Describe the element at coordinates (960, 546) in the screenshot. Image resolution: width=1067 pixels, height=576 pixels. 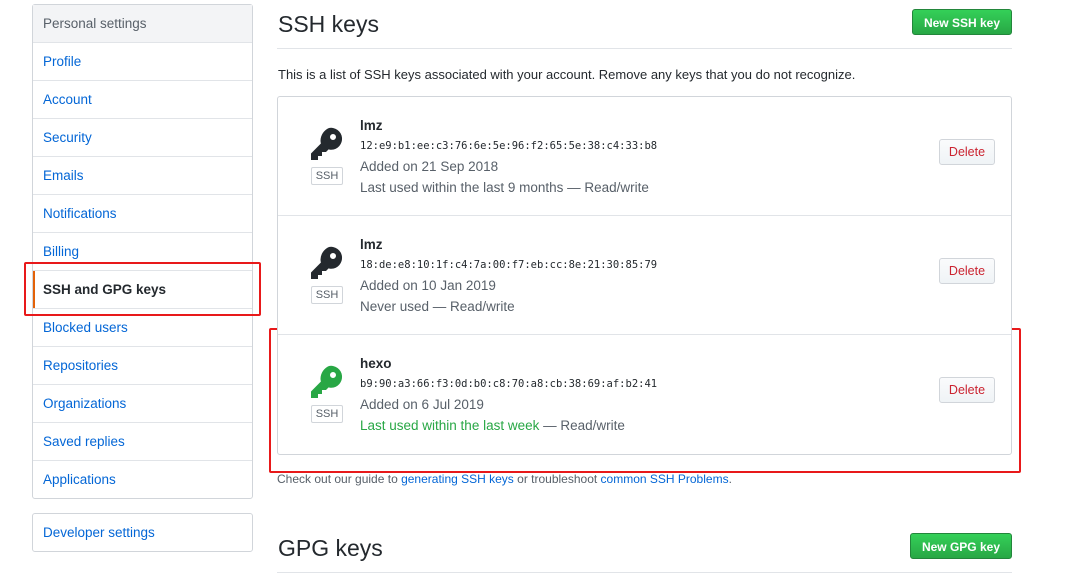
I see `new-gpg-key-button: New GPG key` at that location.